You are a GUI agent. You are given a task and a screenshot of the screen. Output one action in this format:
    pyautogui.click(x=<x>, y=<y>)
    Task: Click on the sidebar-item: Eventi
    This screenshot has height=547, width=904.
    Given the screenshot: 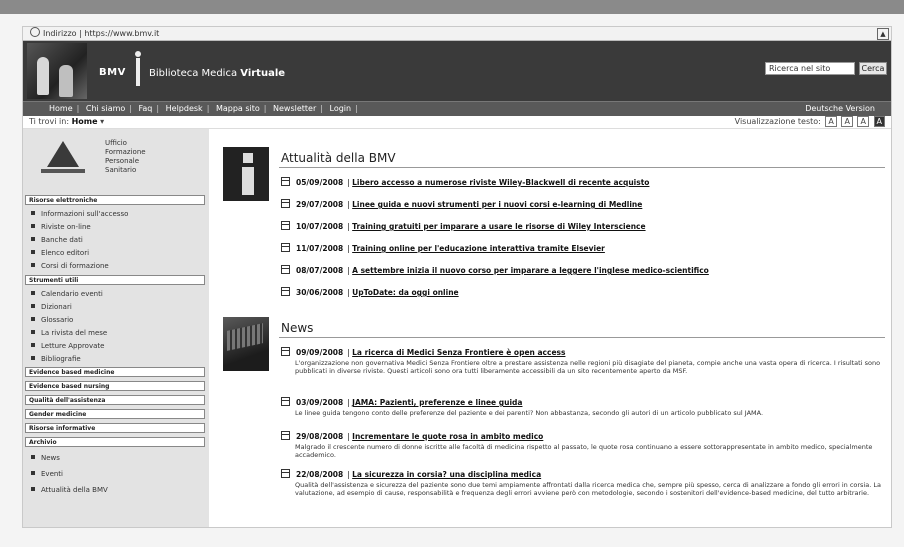 What is the action you would take?
    pyautogui.click(x=47, y=474)
    